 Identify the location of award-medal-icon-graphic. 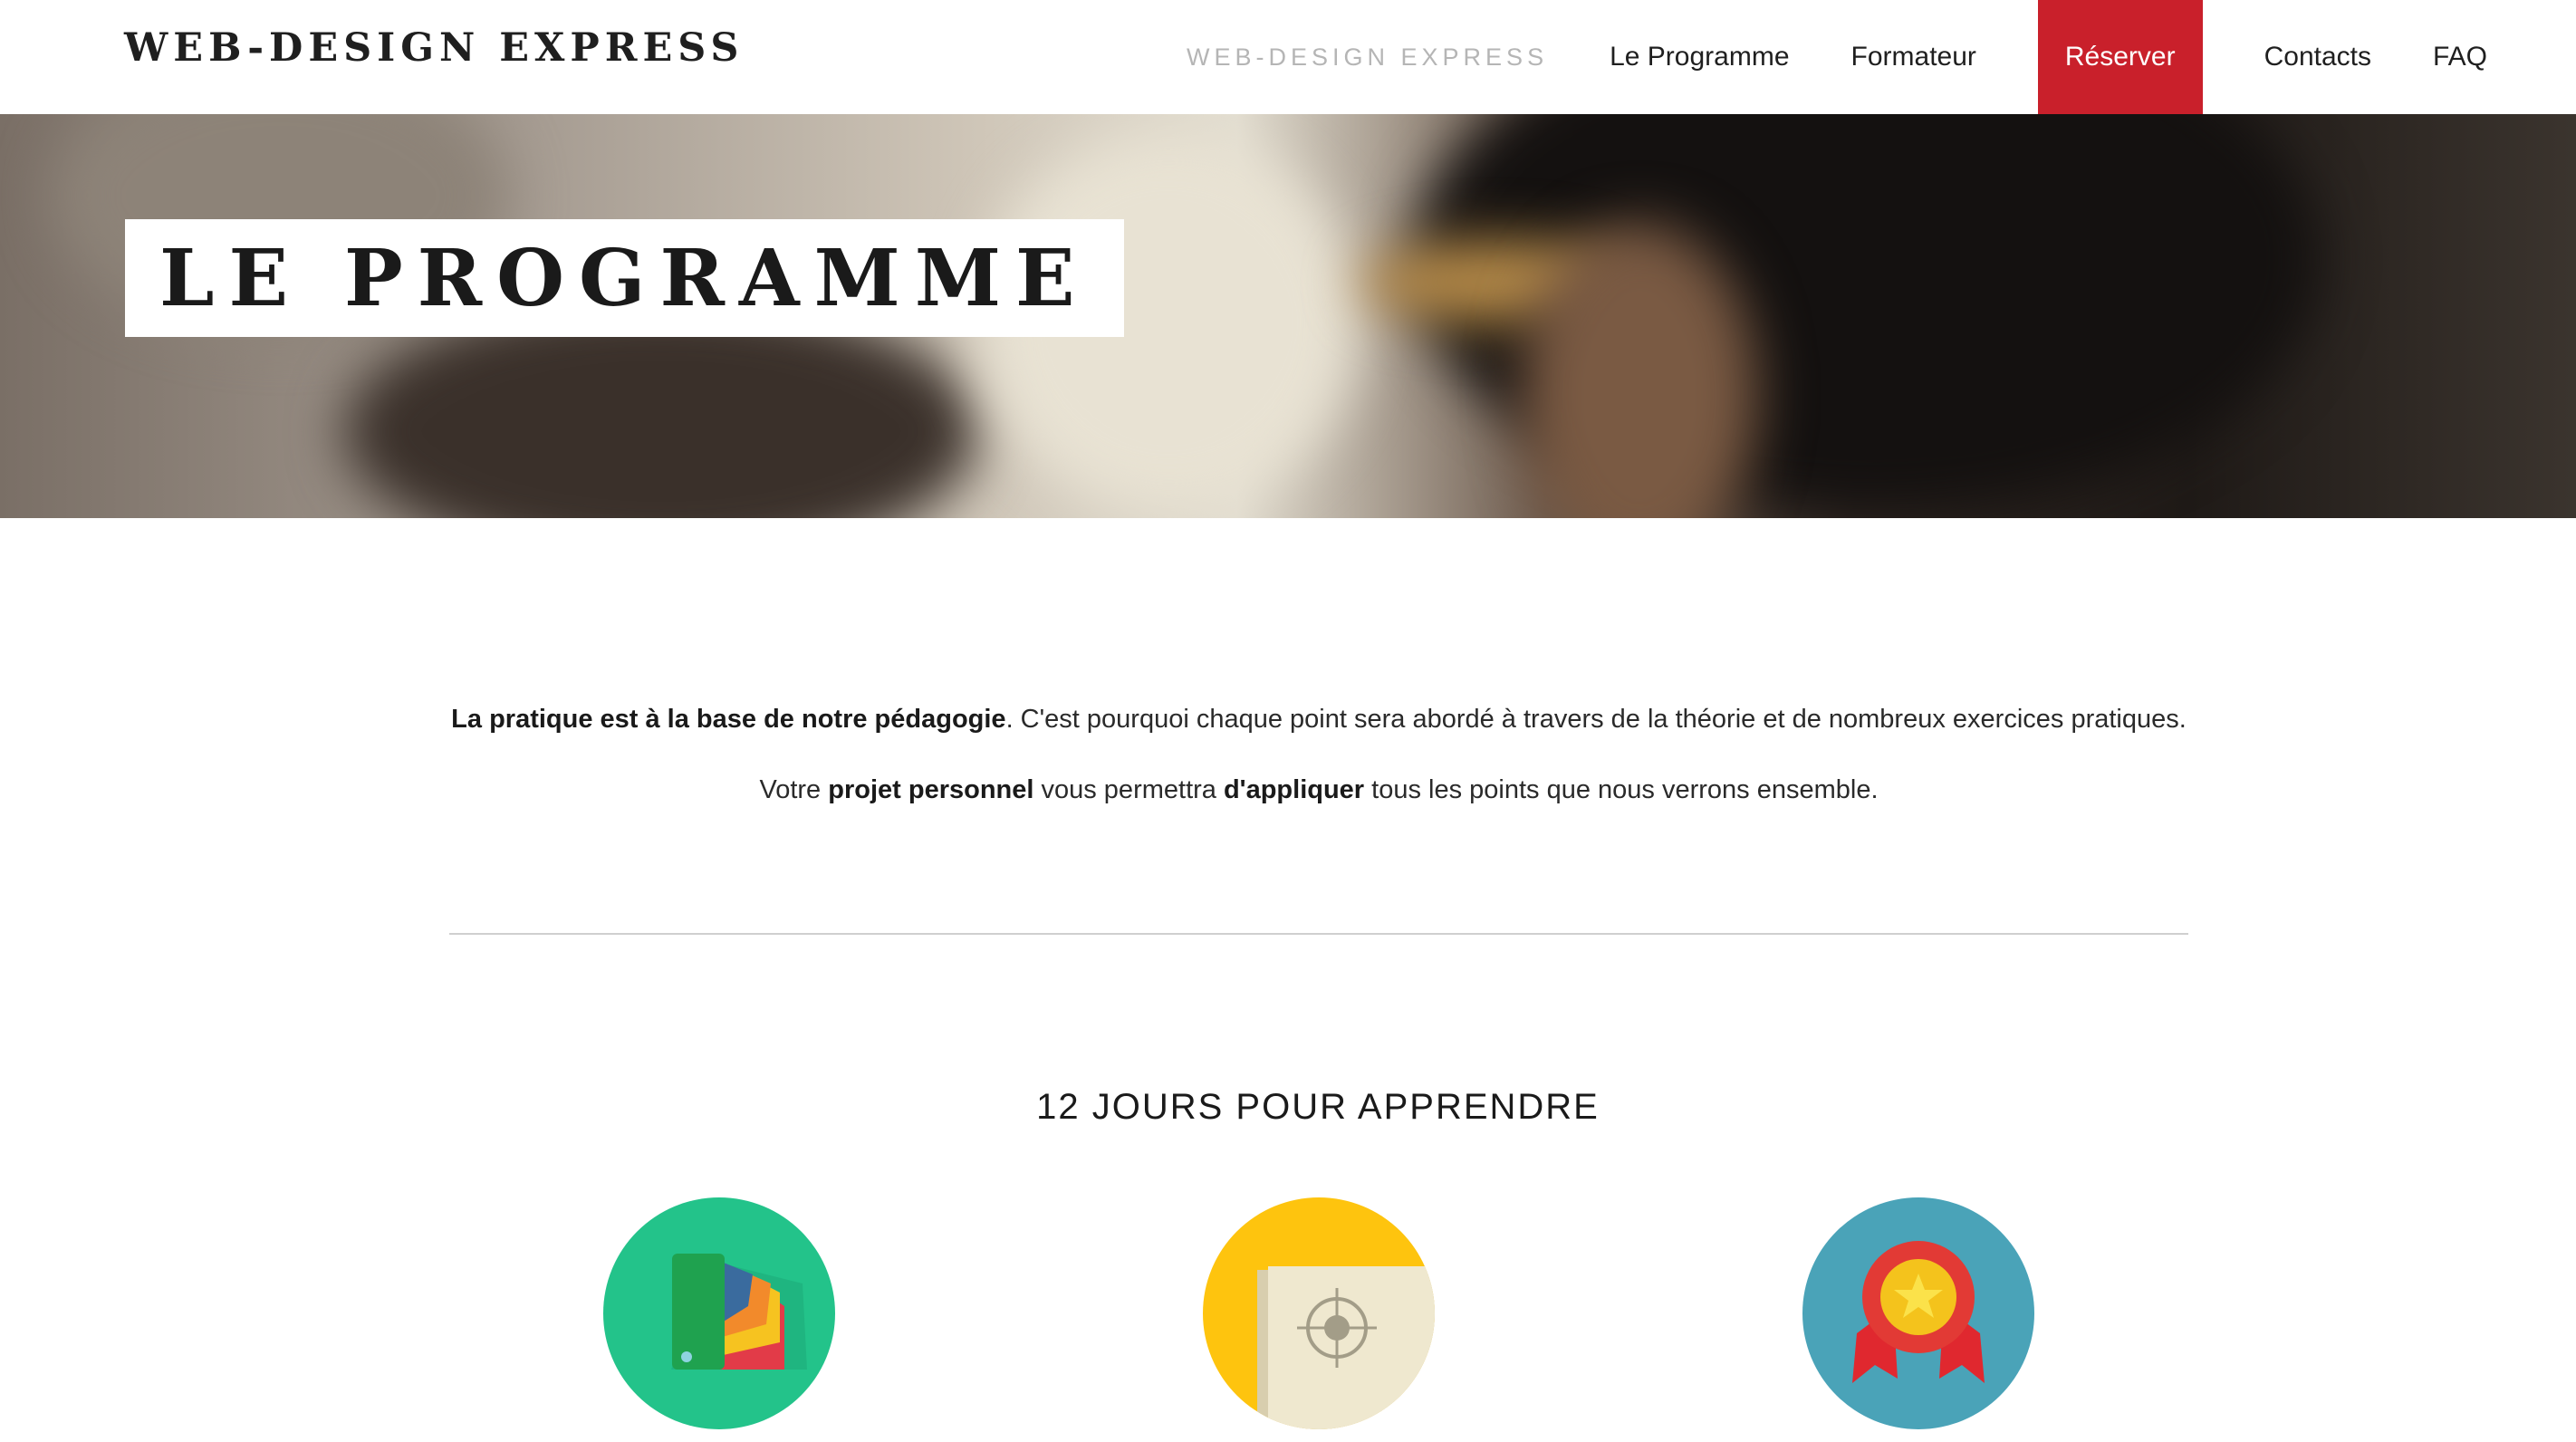
(1918, 1312).